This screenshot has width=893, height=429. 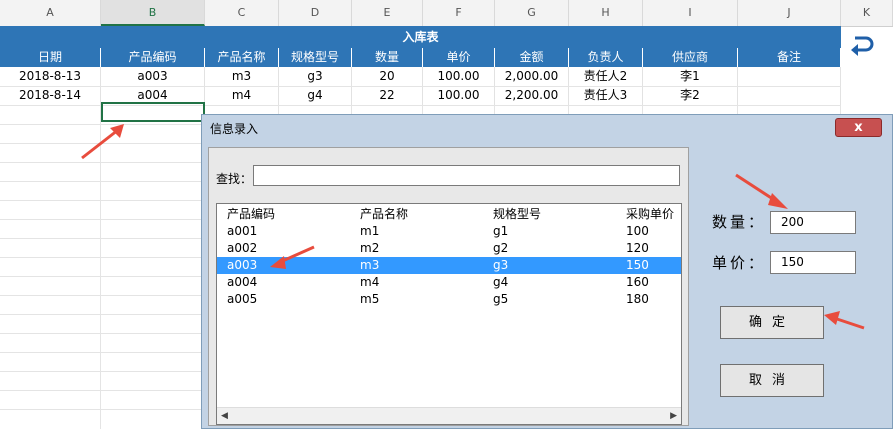 I want to click on quantity-label: 数量：, so click(x=739, y=222).